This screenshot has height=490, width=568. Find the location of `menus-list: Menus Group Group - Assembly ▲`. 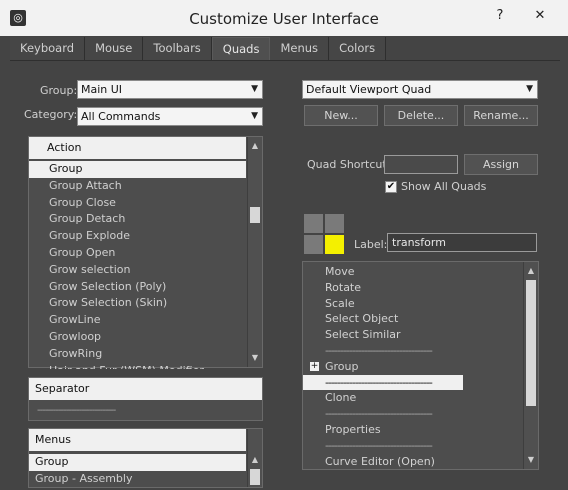

menus-list: Menus Group Group - Assembly ▲ is located at coordinates (145, 458).